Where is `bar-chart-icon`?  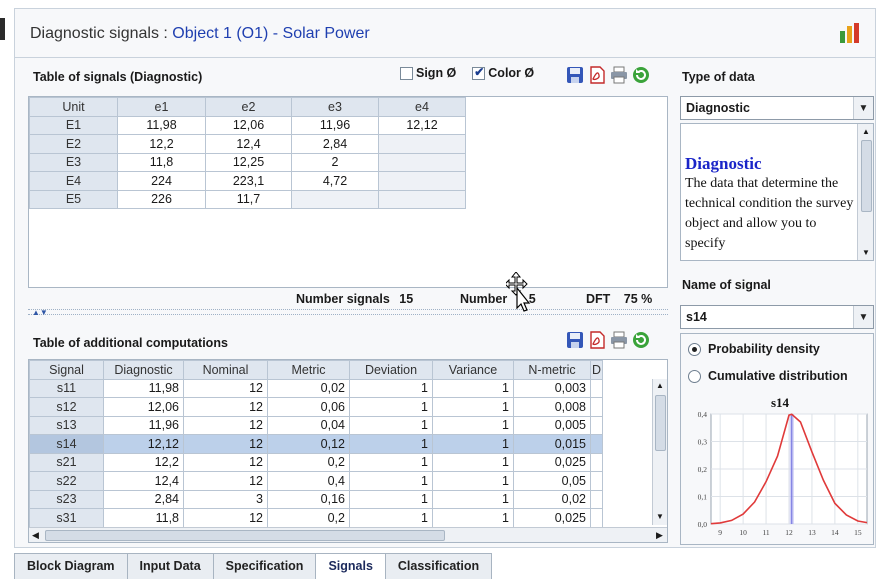 bar-chart-icon is located at coordinates (850, 33).